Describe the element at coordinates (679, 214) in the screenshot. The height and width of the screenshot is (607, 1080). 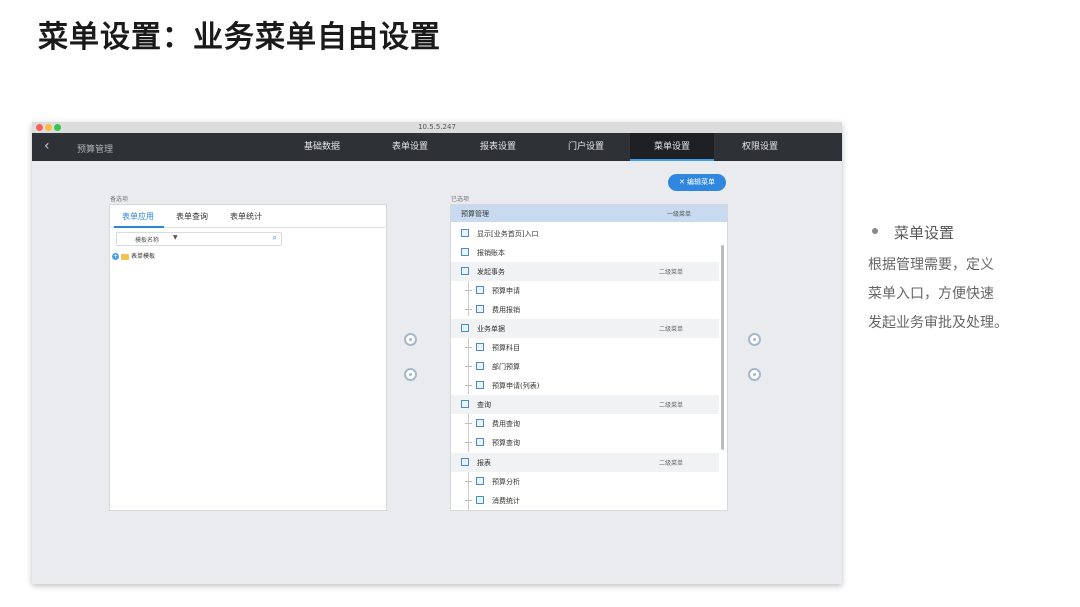
I see `menu-level-label: 一级菜单` at that location.